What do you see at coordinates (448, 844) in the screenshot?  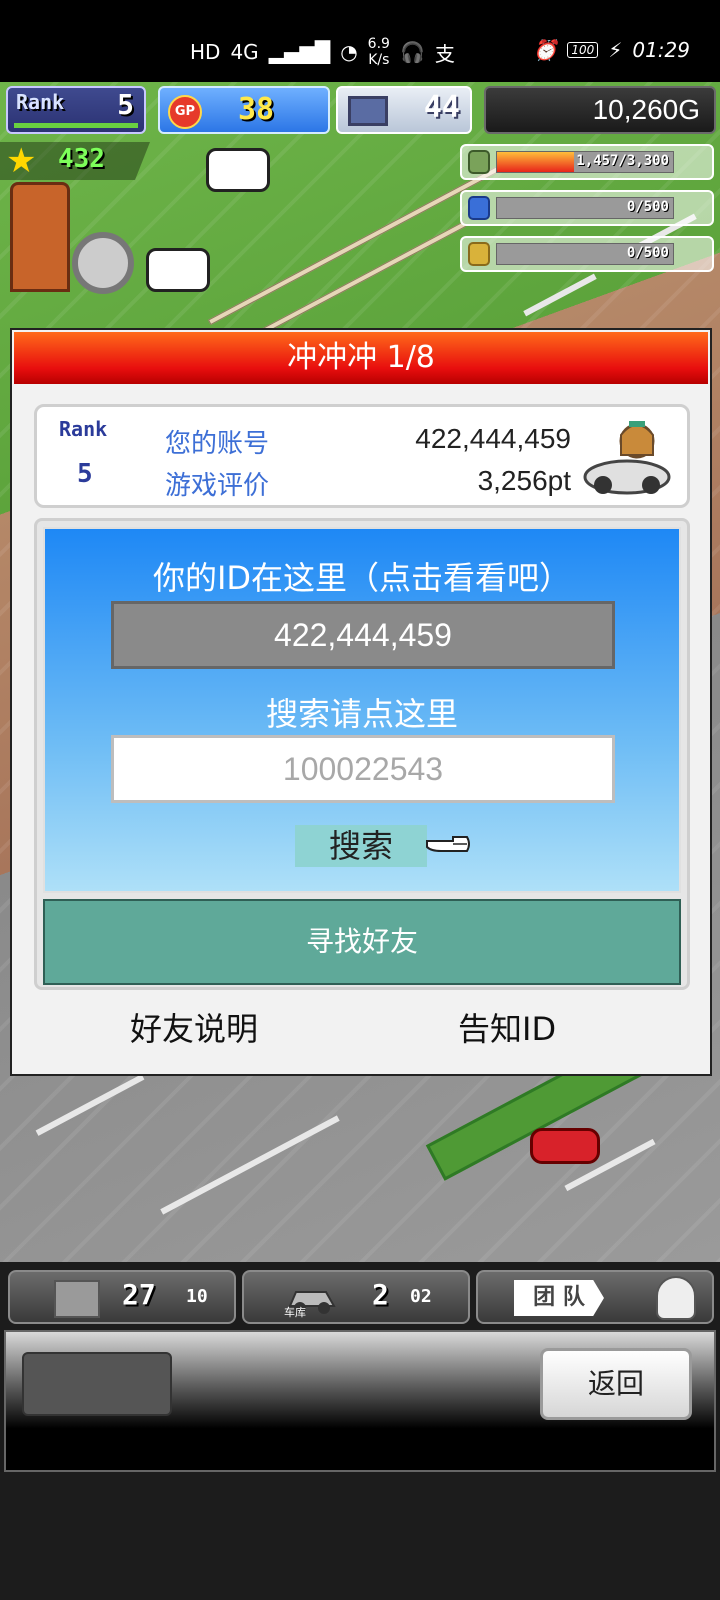 I see `pointing-hand-icon` at bounding box center [448, 844].